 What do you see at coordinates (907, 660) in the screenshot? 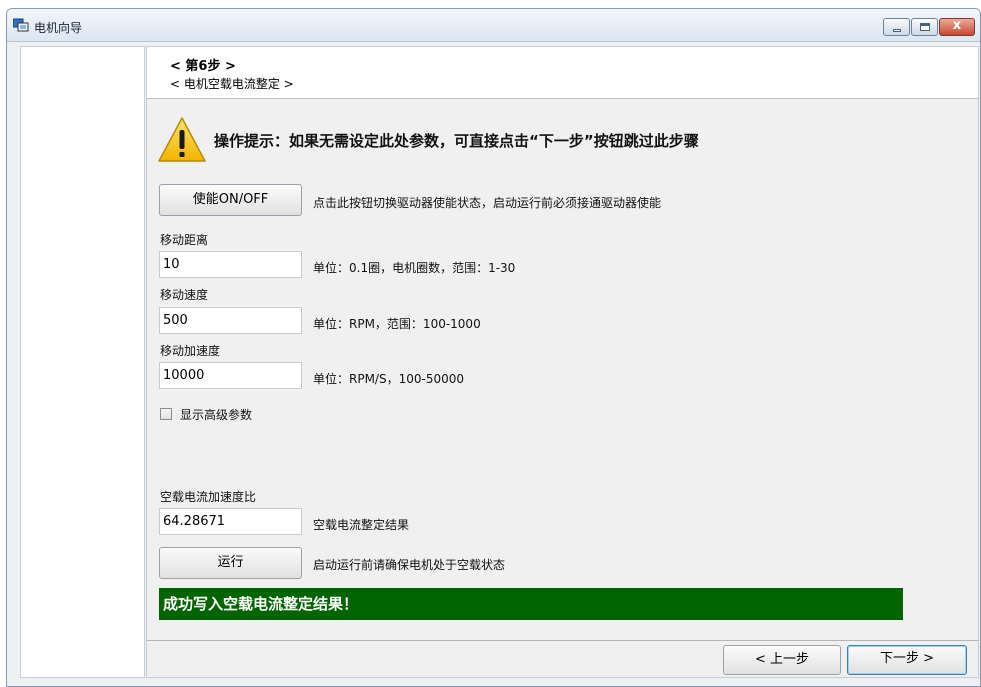
I see `next-step-button: 下一步 >` at bounding box center [907, 660].